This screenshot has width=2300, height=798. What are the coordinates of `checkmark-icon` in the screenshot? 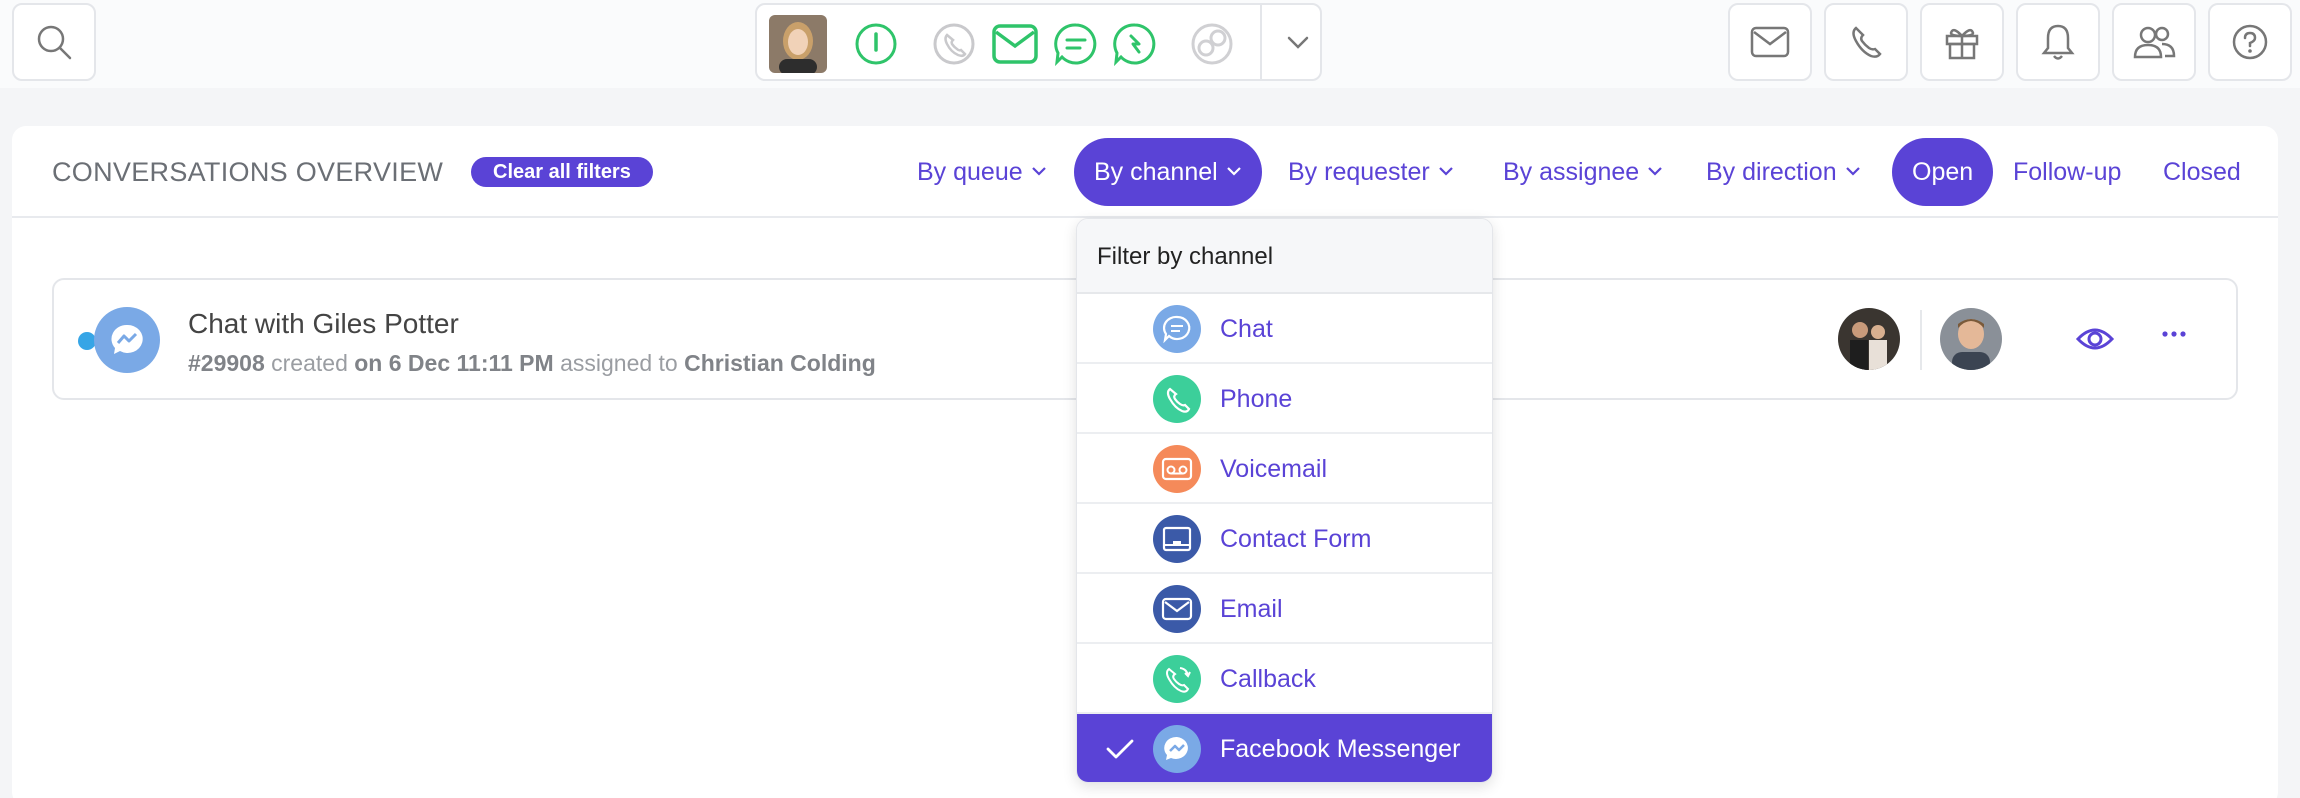 It's located at (1120, 749).